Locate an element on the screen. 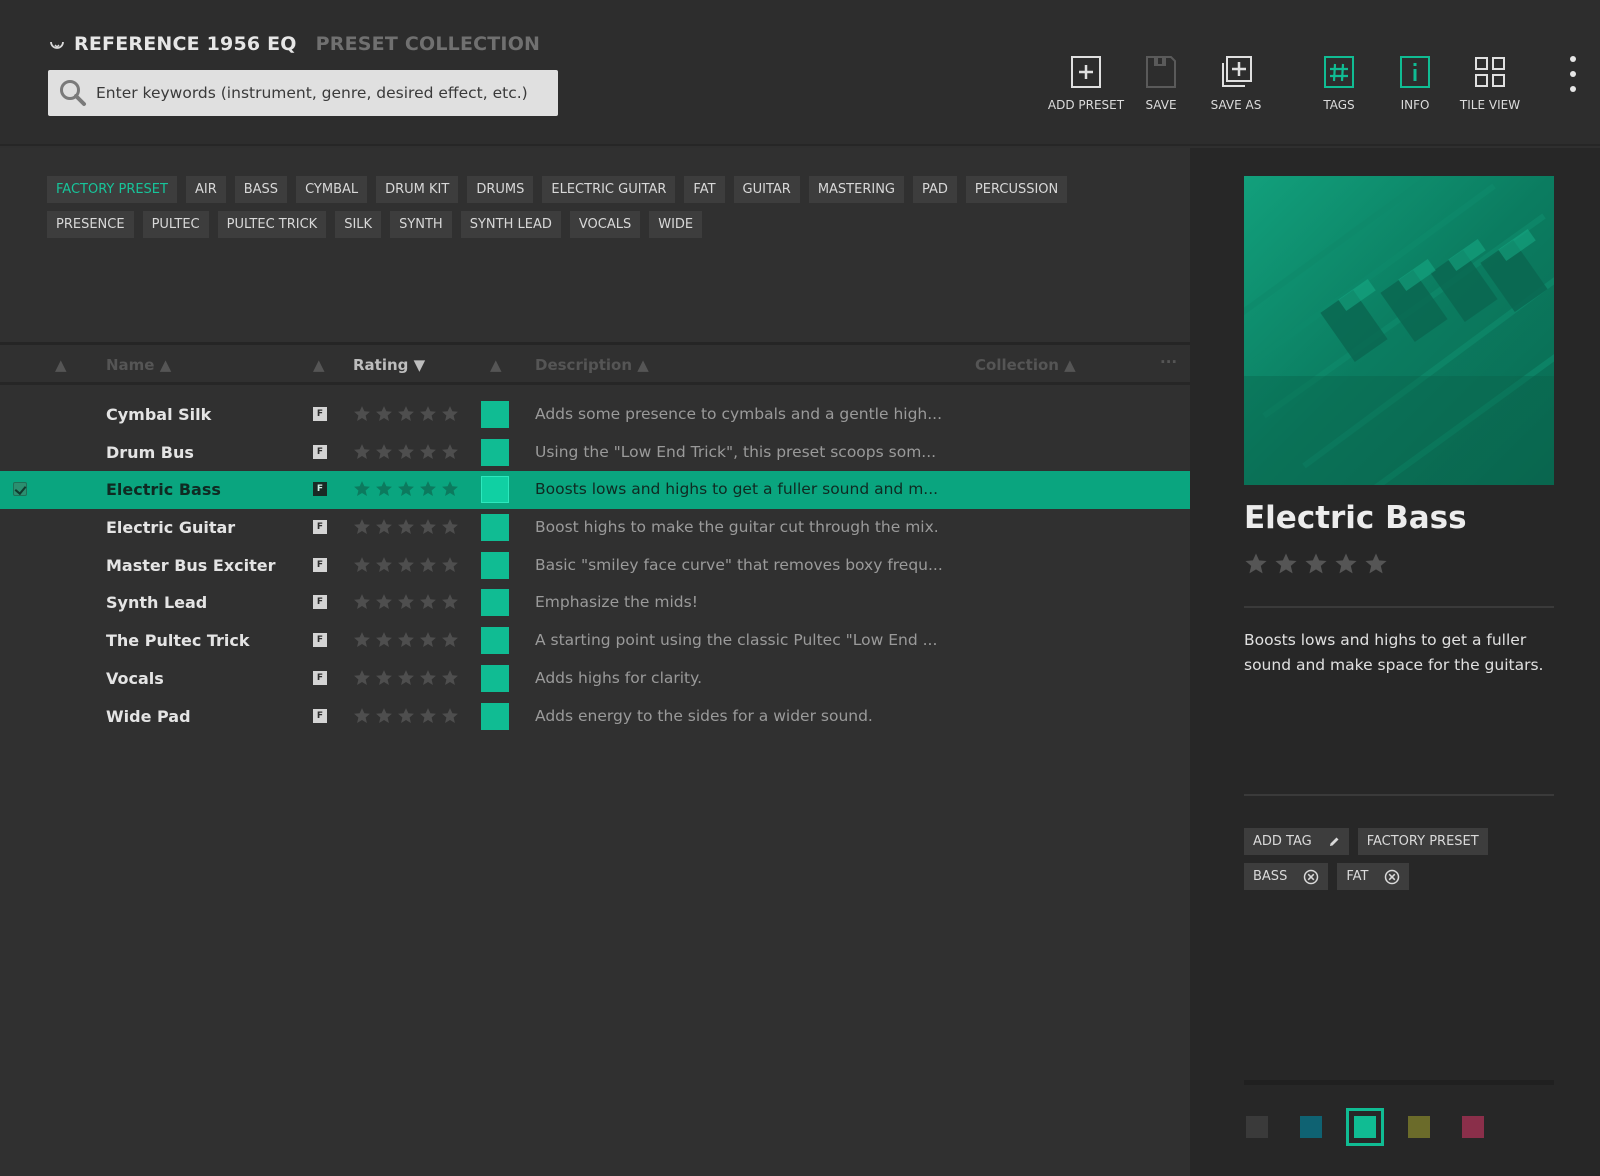 Image resolution: width=1600 pixels, height=1176 pixels. tag-filter-electric-guitar: ELECTRIC GUITAR is located at coordinates (609, 189).